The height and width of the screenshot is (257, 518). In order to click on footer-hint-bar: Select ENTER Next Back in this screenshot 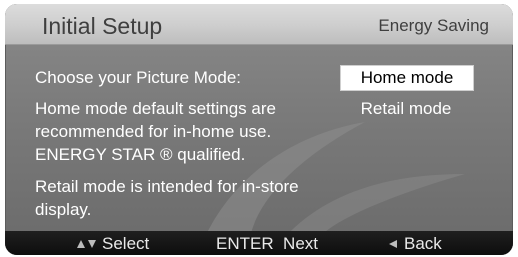, I will do `click(259, 243)`.